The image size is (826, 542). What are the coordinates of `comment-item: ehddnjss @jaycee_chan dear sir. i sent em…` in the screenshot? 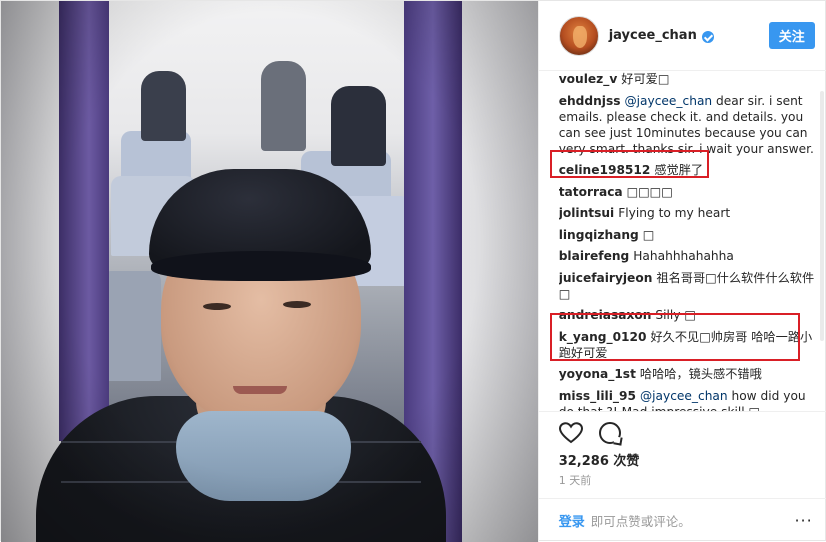 It's located at (690, 125).